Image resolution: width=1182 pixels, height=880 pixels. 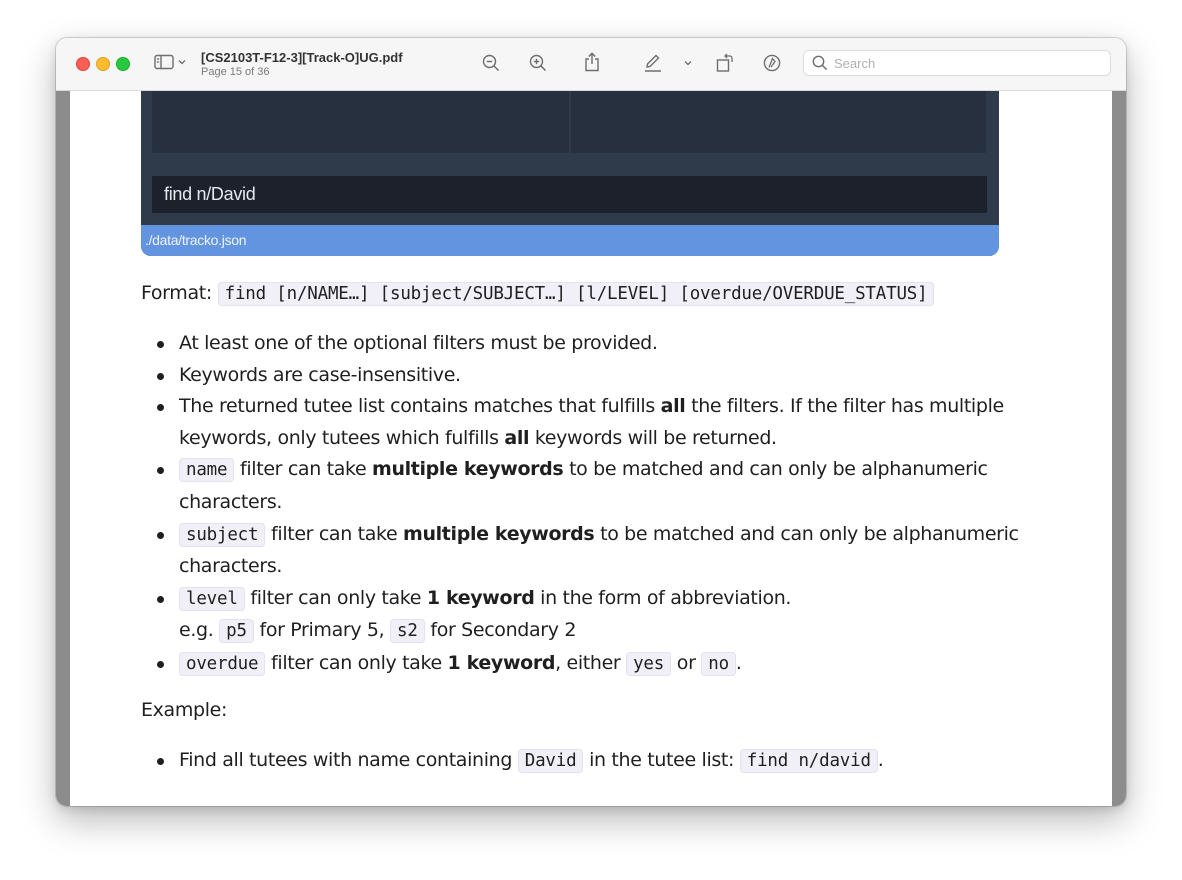 I want to click on inline-code: p5, so click(x=236, y=631).